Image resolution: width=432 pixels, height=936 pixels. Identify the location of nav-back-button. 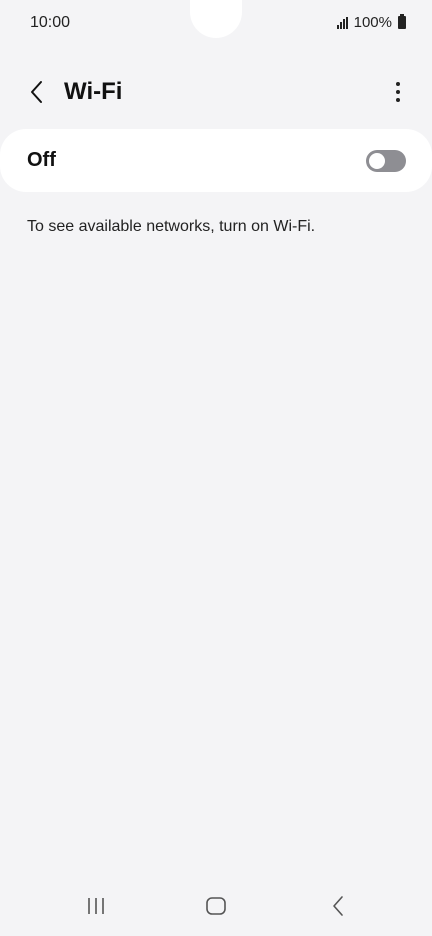
(338, 906).